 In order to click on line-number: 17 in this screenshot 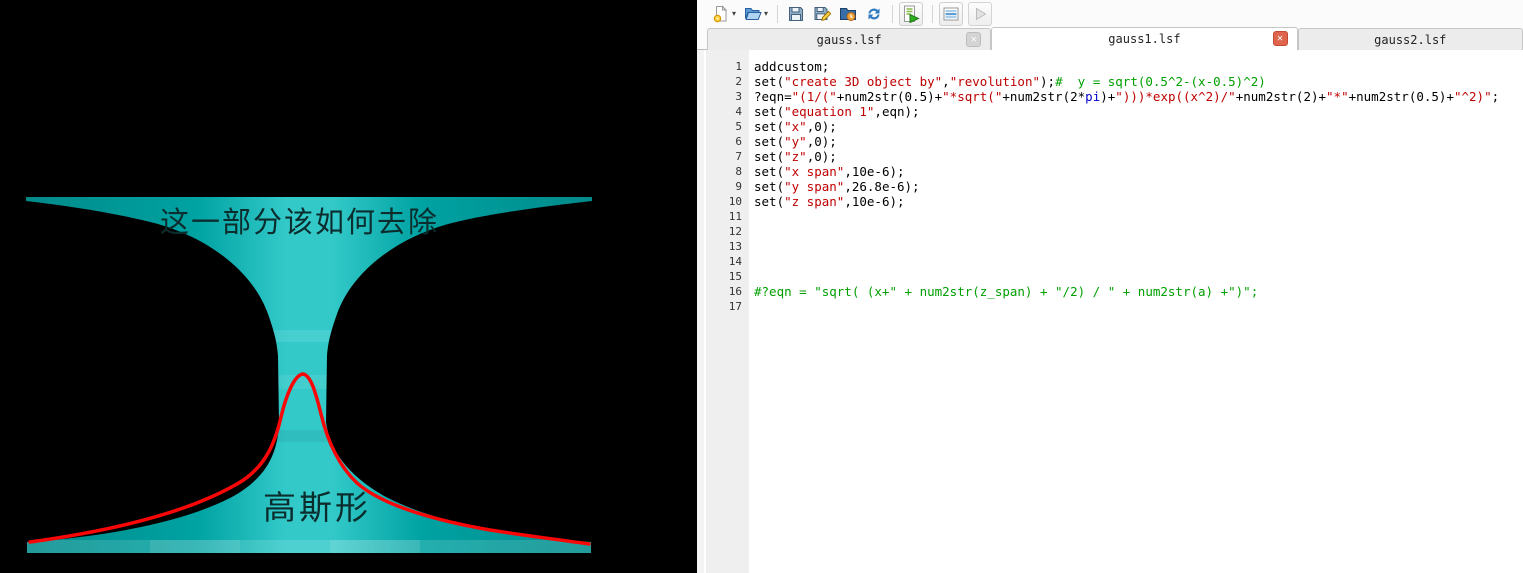, I will do `click(735, 306)`.